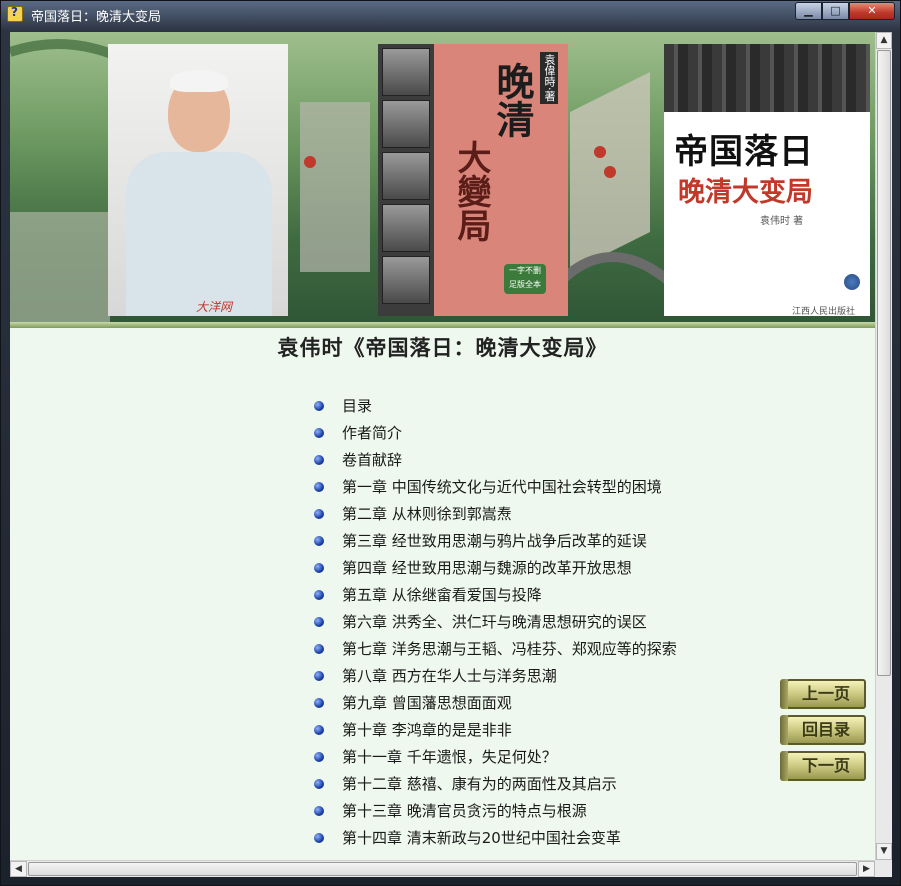 This screenshot has height=886, width=901. I want to click on publisher-logo-icon, so click(852, 282).